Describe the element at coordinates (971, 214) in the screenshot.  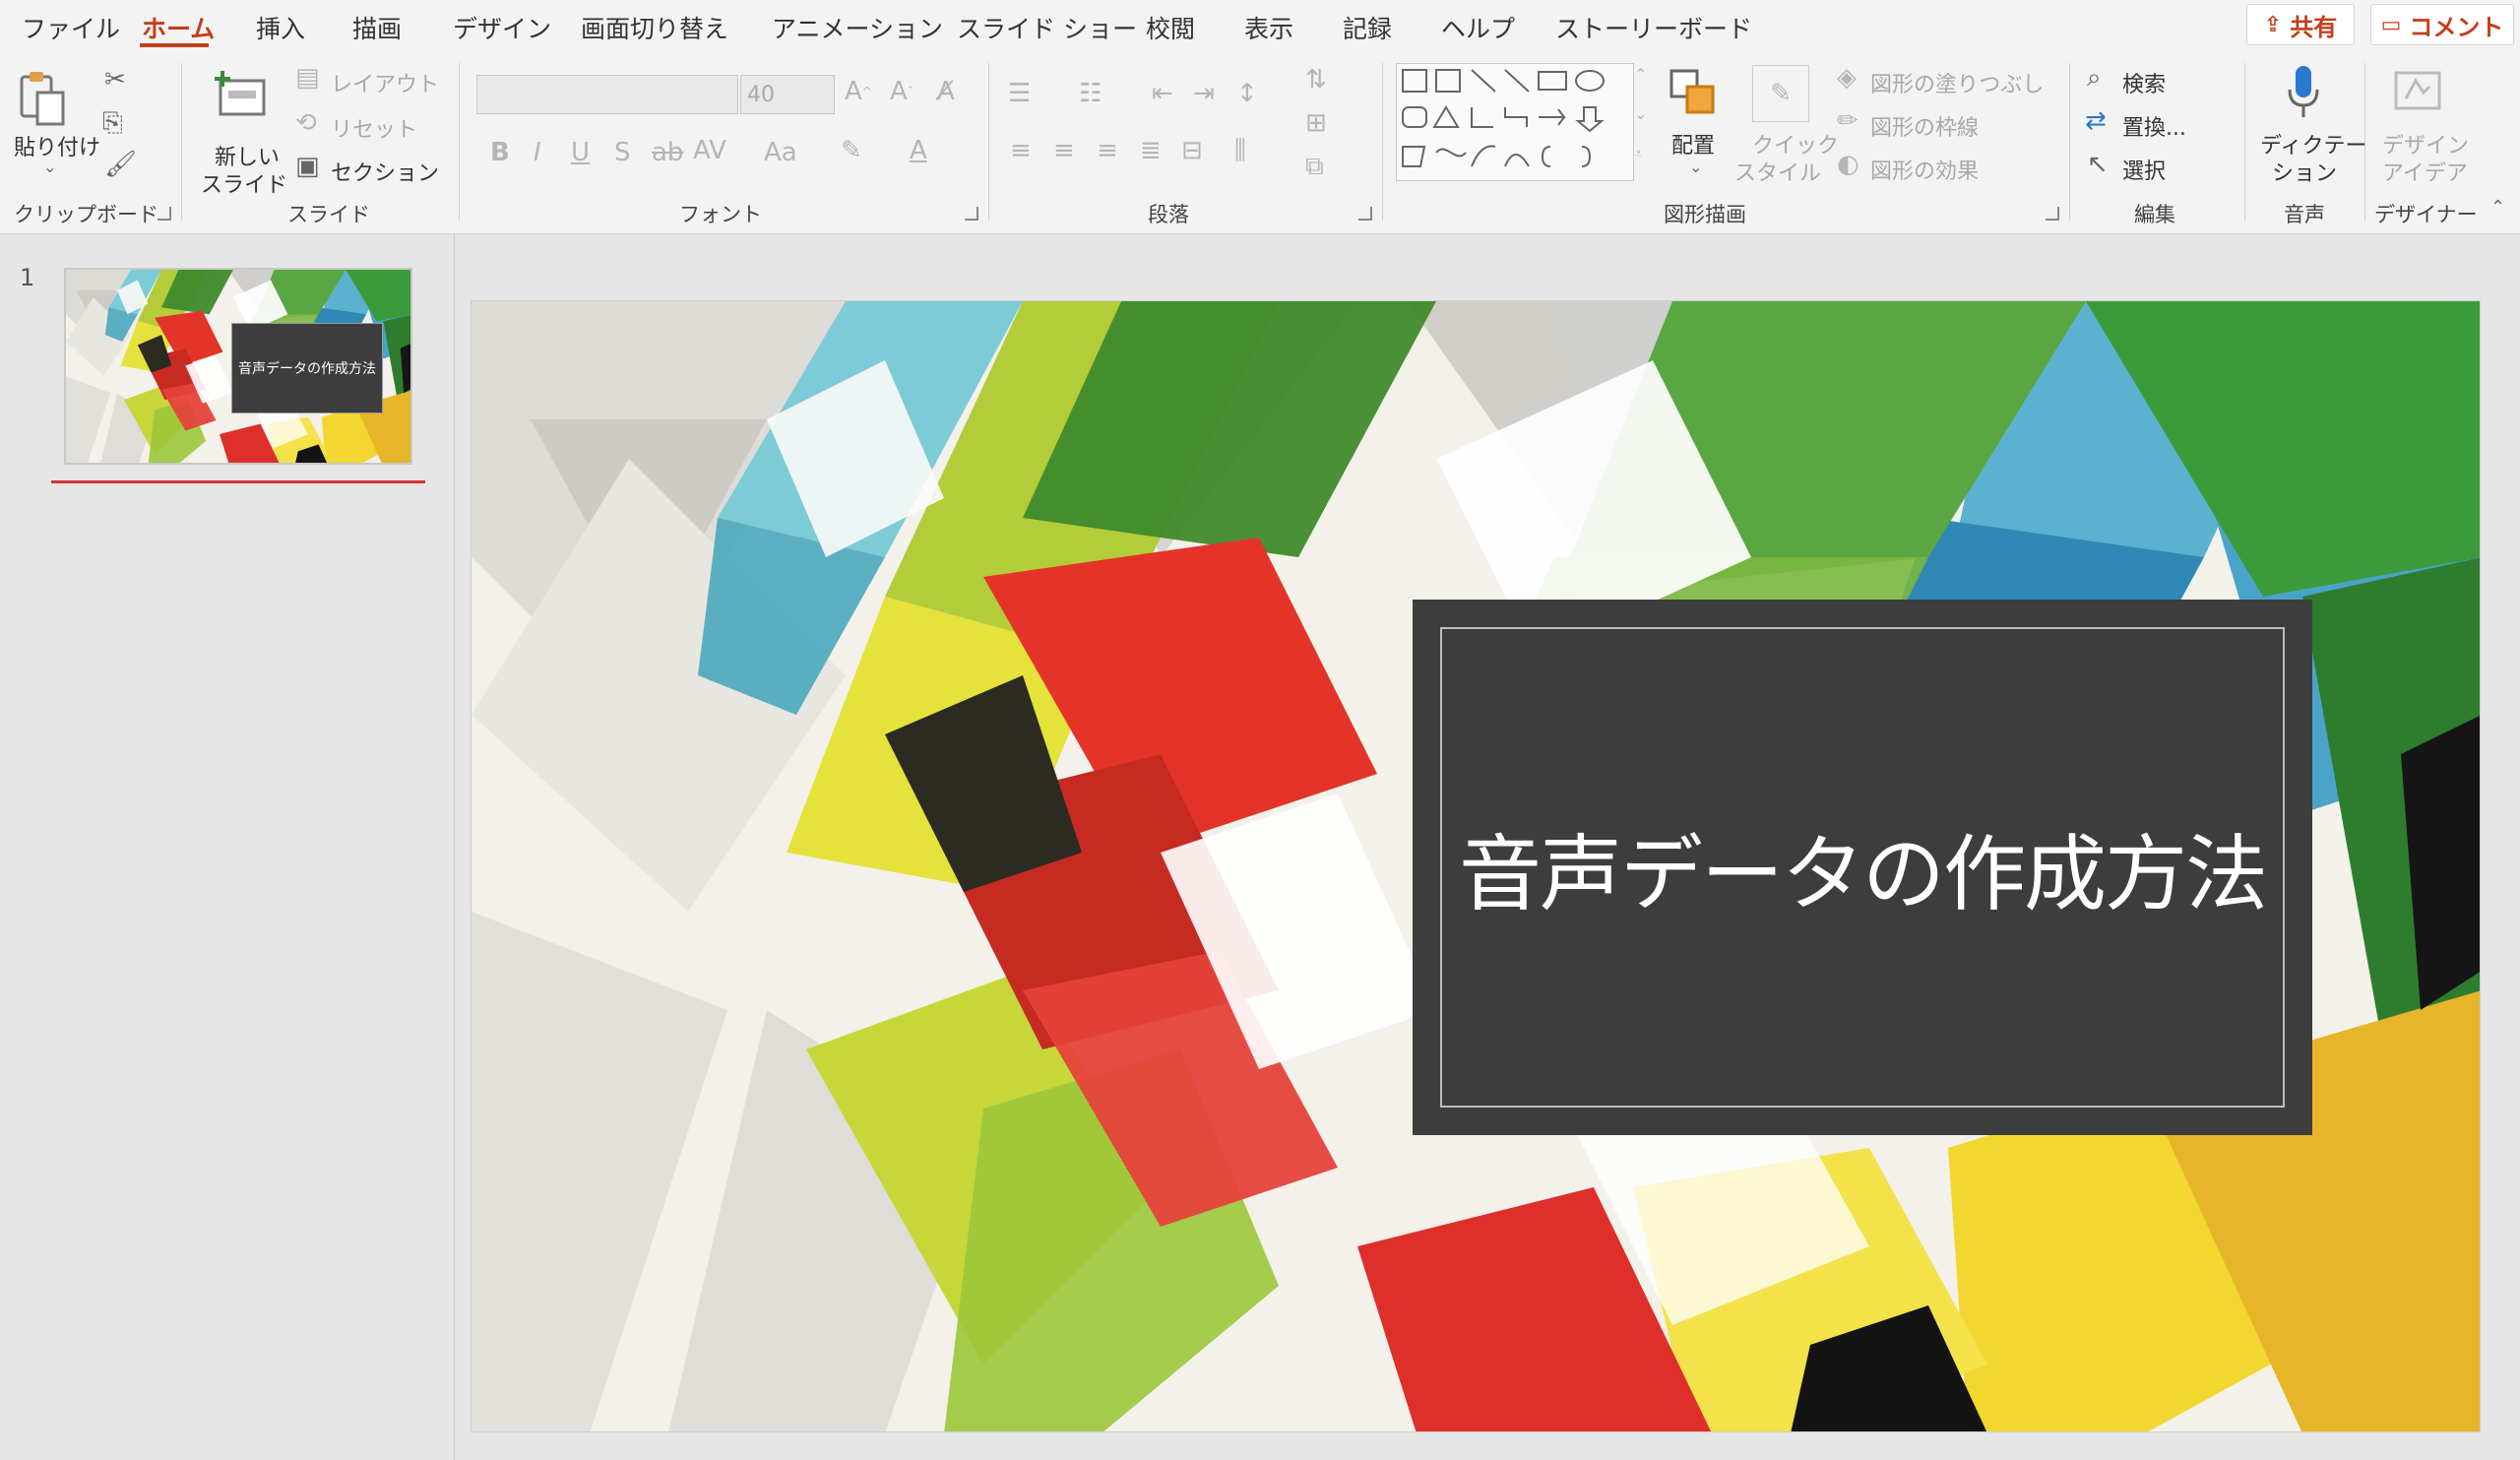
I see `font-launcher-icon` at that location.